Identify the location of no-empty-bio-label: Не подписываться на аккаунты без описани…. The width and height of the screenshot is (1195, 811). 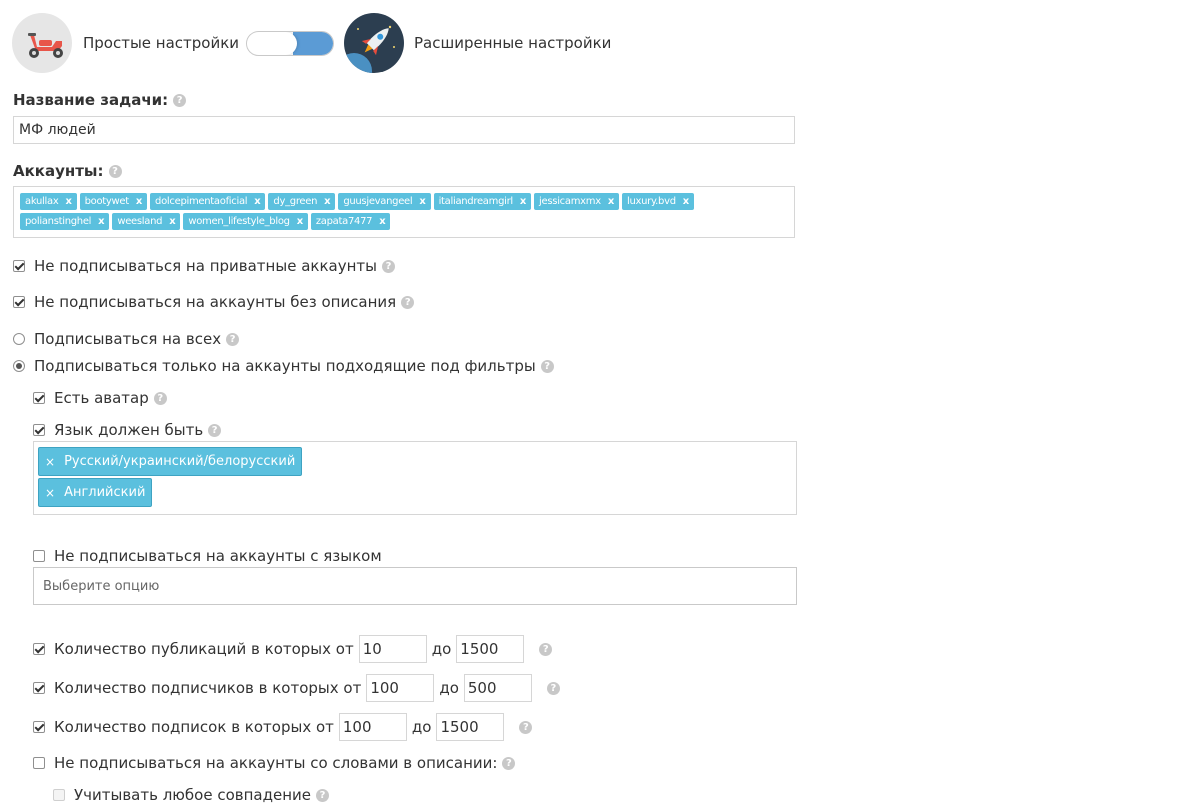
(215, 302).